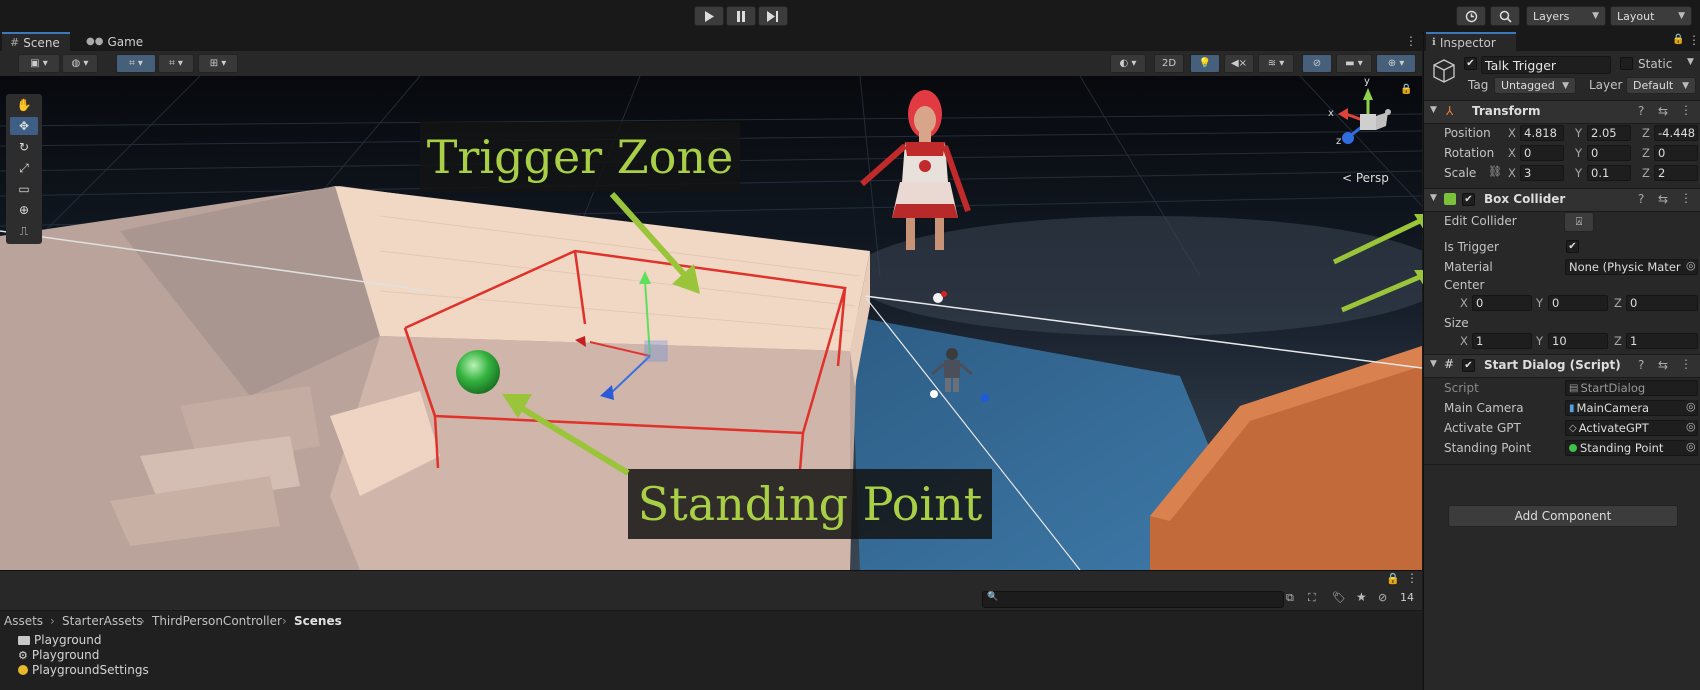 Image resolution: width=1700 pixels, height=690 pixels. Describe the element at coordinates (36, 41) in the screenshot. I see `tab-scene: # Scene` at that location.